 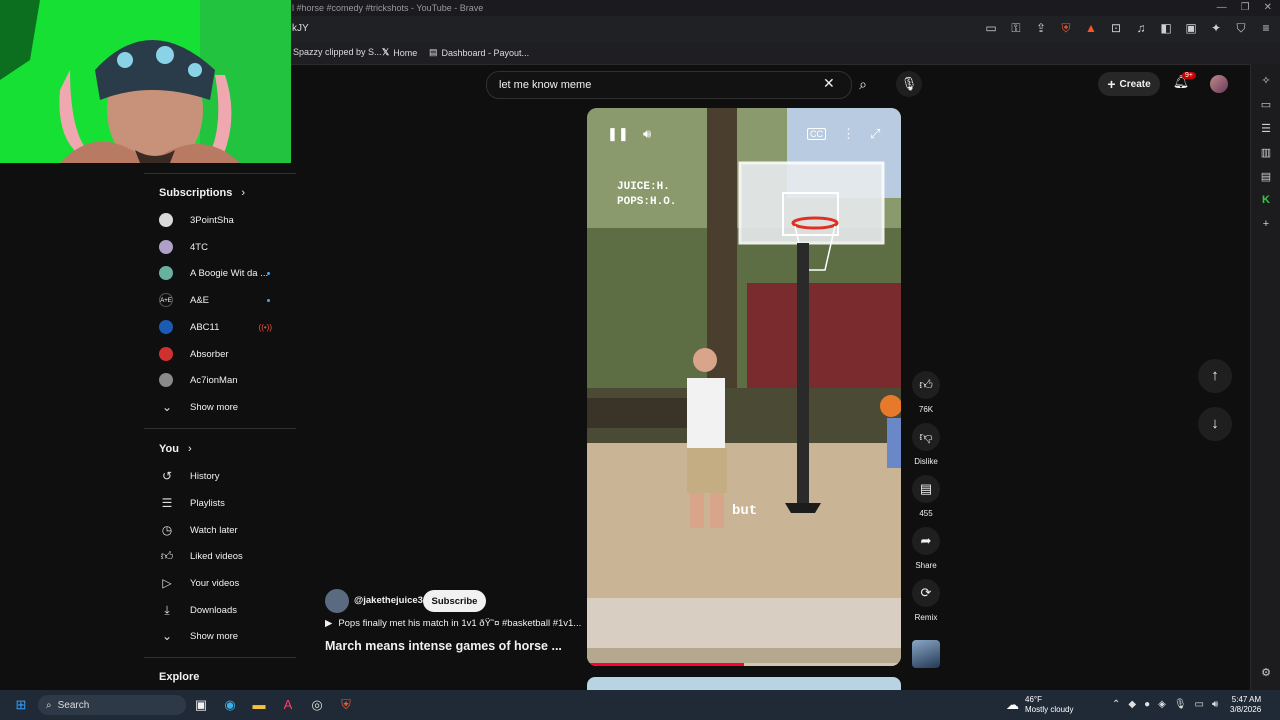 I want to click on show-more-you: ⌄ Show more, so click(x=224, y=636).